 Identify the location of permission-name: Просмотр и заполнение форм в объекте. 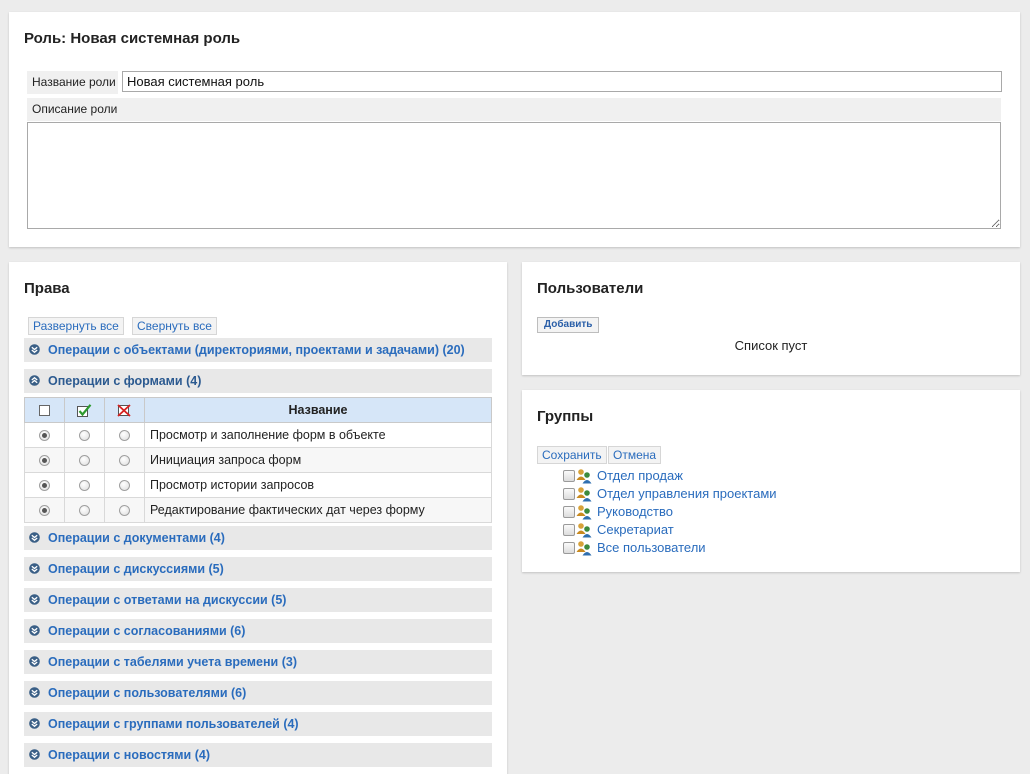
(318, 435).